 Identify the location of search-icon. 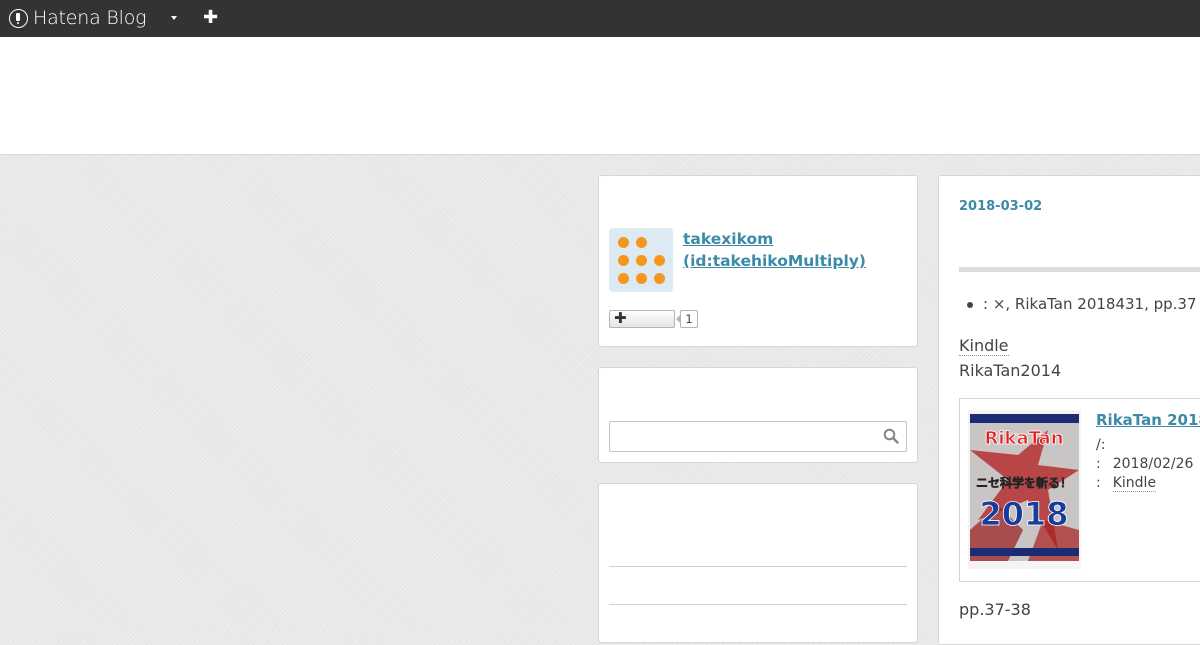
(891, 436).